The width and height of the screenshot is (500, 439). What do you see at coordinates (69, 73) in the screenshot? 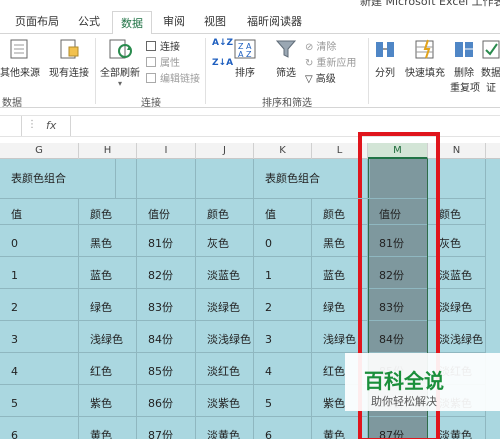
I see `existing-connections-label: 现有连接` at bounding box center [69, 73].